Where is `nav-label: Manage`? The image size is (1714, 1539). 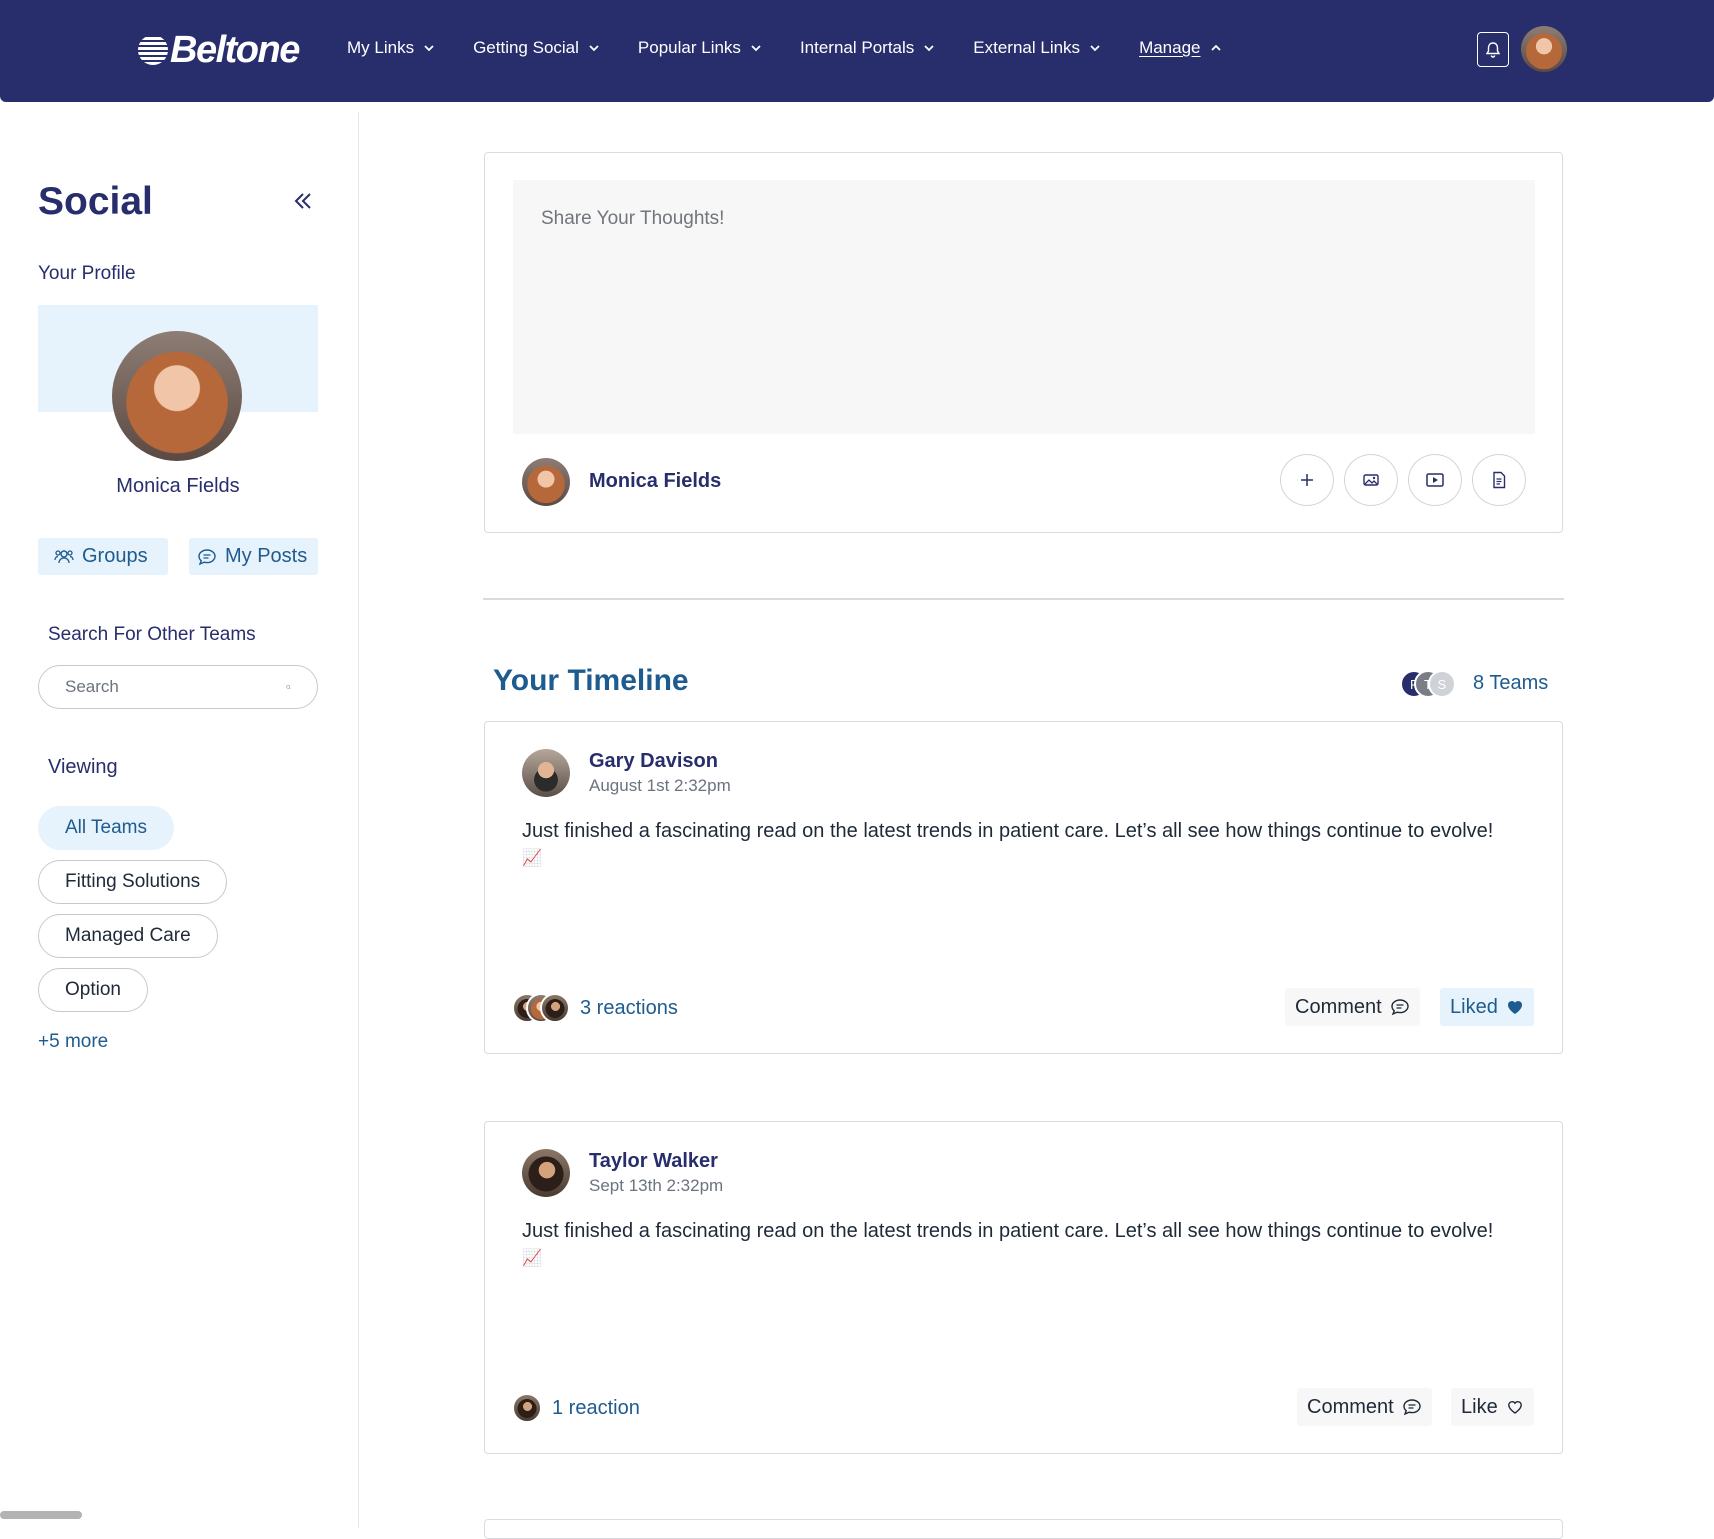
nav-label: Manage is located at coordinates (1170, 47).